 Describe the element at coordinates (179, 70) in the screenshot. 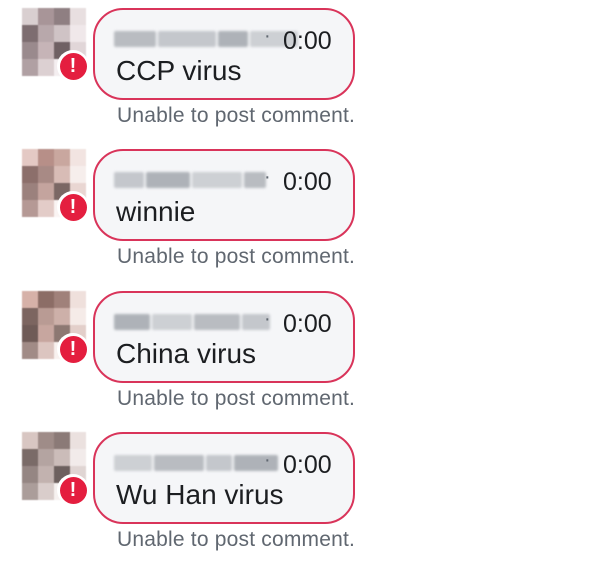

I see `comment-text: CCP virus` at that location.